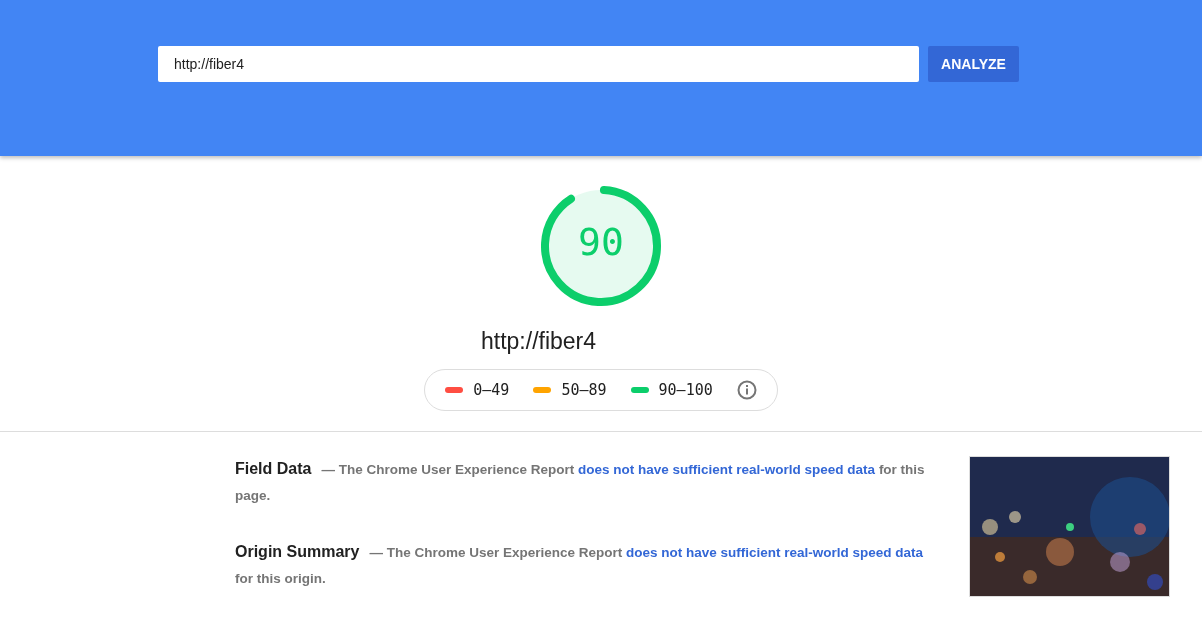 This screenshot has width=1202, height=640. I want to click on data-notice: Origin Summary — The Chrome User Experience Report does not have sufficient real-world speed data for this origin., so click(580, 565).